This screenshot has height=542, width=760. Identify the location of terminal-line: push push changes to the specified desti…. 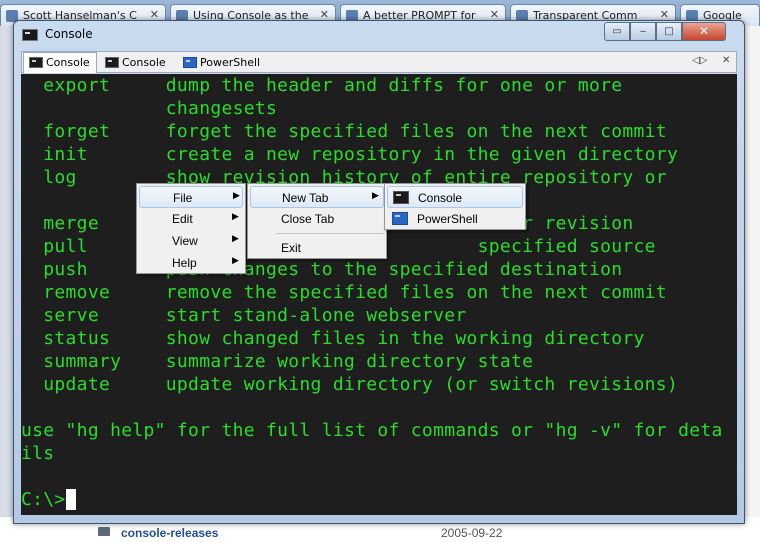
(322, 269).